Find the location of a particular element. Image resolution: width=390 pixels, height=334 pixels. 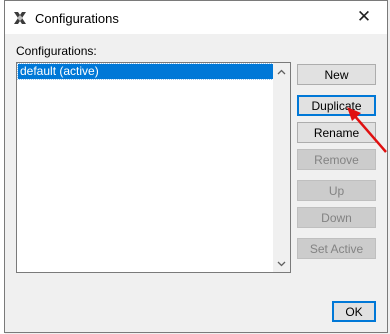

new-button: New is located at coordinates (336, 74).